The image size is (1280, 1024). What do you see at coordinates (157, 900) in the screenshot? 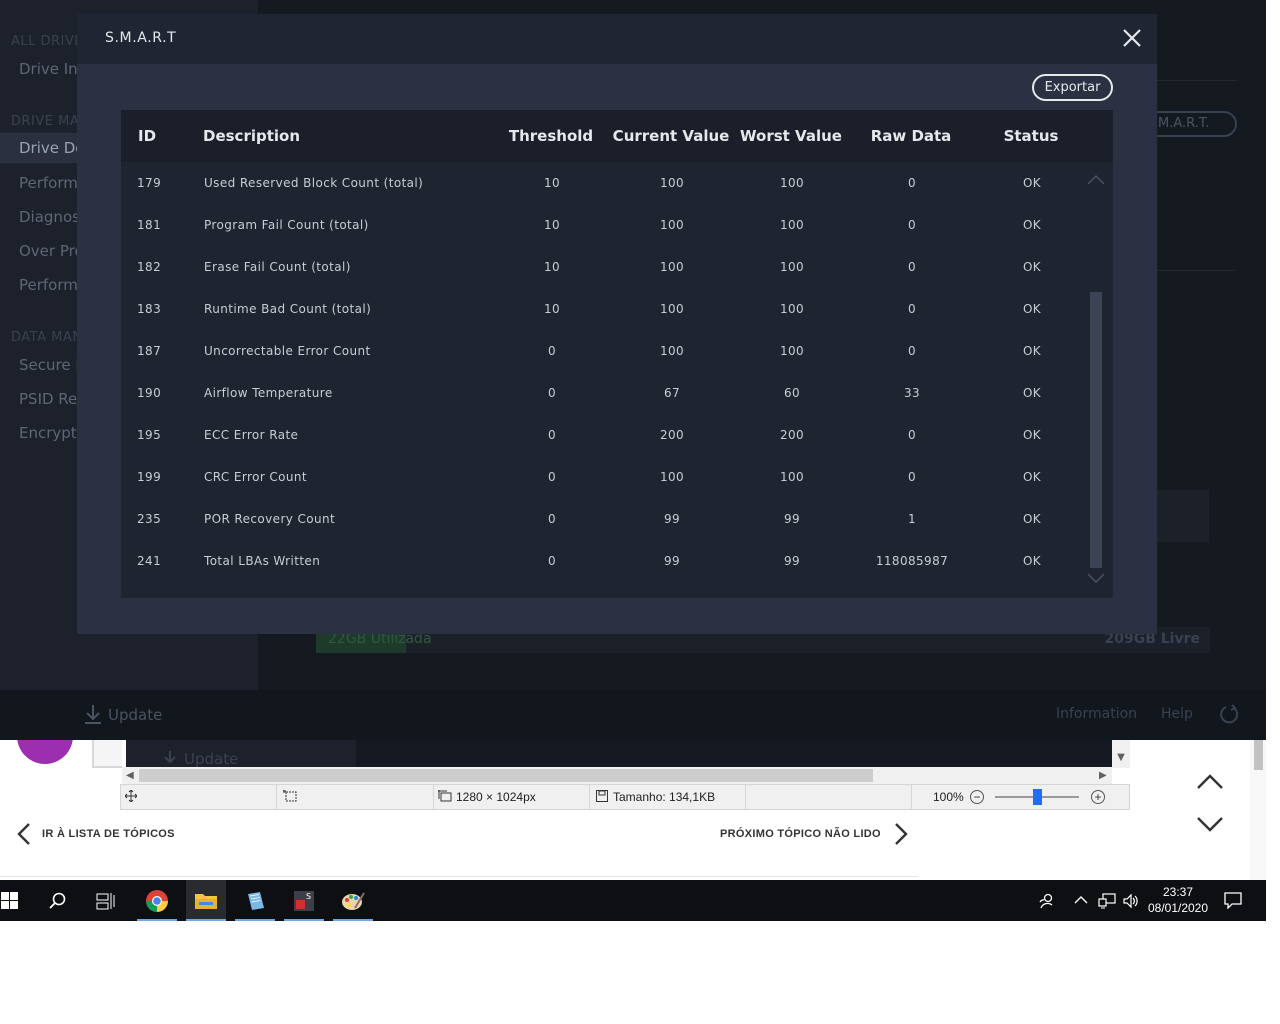
I see `chrome-button` at bounding box center [157, 900].